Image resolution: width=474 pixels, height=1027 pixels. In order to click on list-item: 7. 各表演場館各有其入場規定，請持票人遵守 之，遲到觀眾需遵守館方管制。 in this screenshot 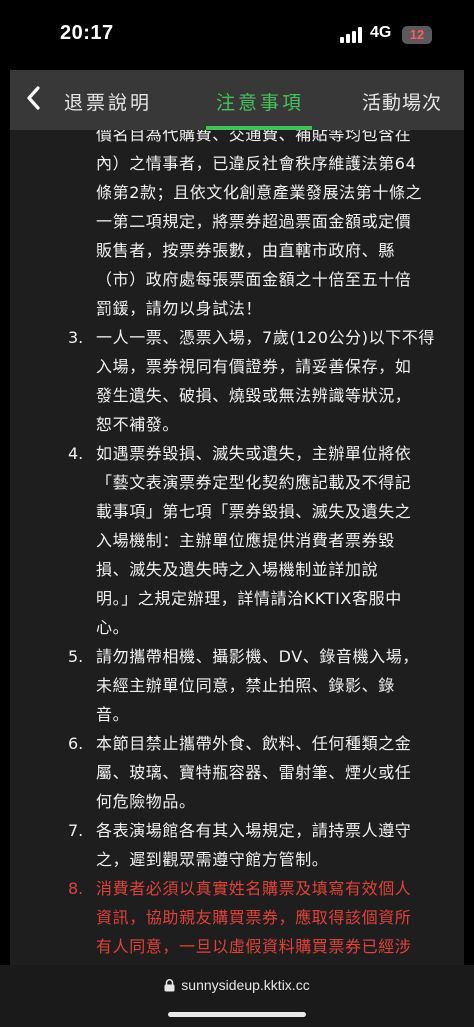, I will do `click(237, 845)`.